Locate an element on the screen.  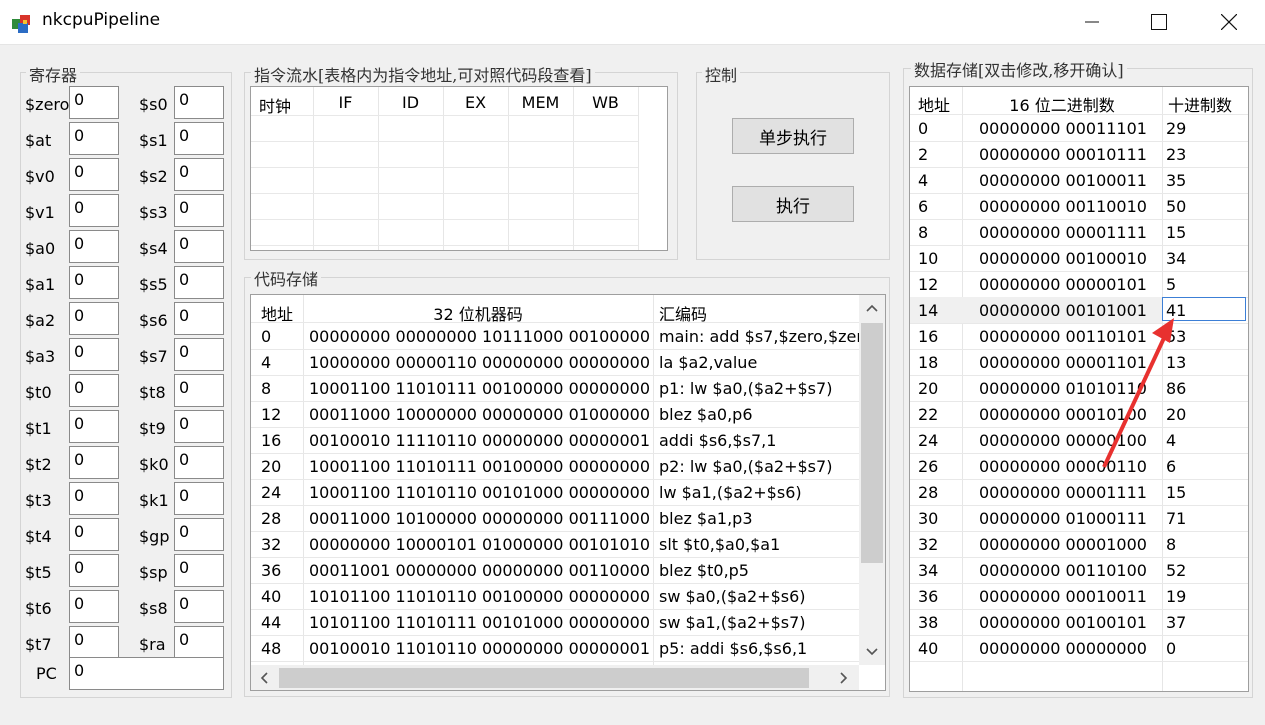
annotation-arrow is located at coordinates (1138, 393).